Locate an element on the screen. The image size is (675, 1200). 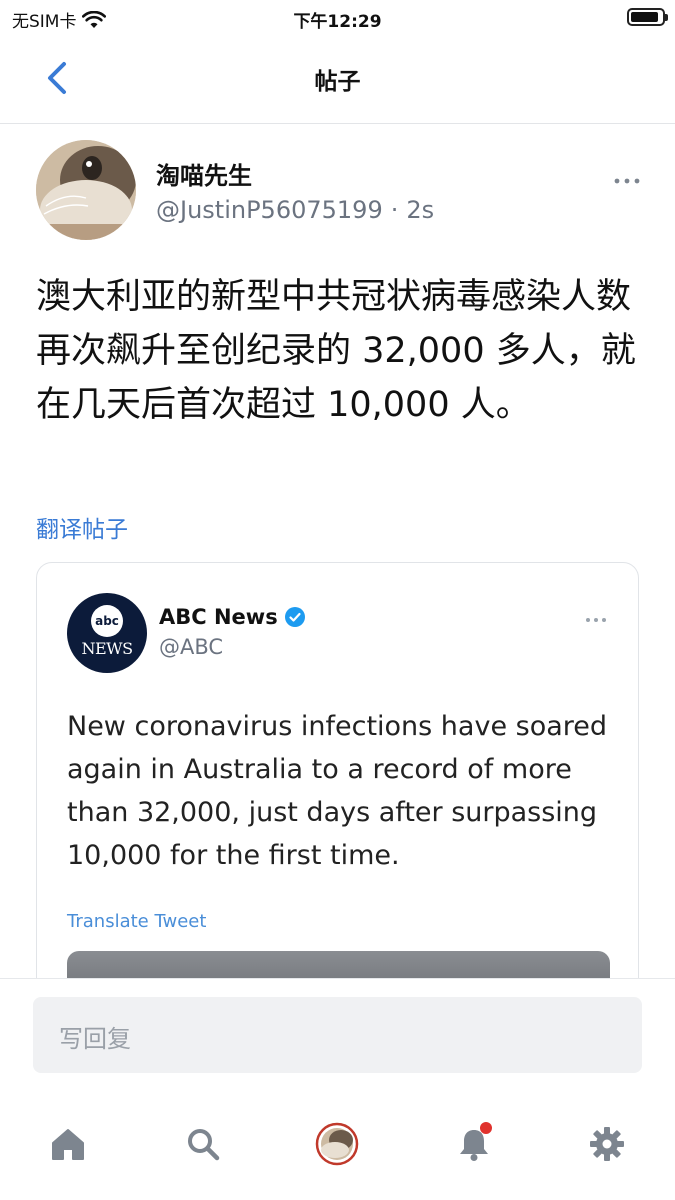
verified-badge-icon is located at coordinates (294, 617).